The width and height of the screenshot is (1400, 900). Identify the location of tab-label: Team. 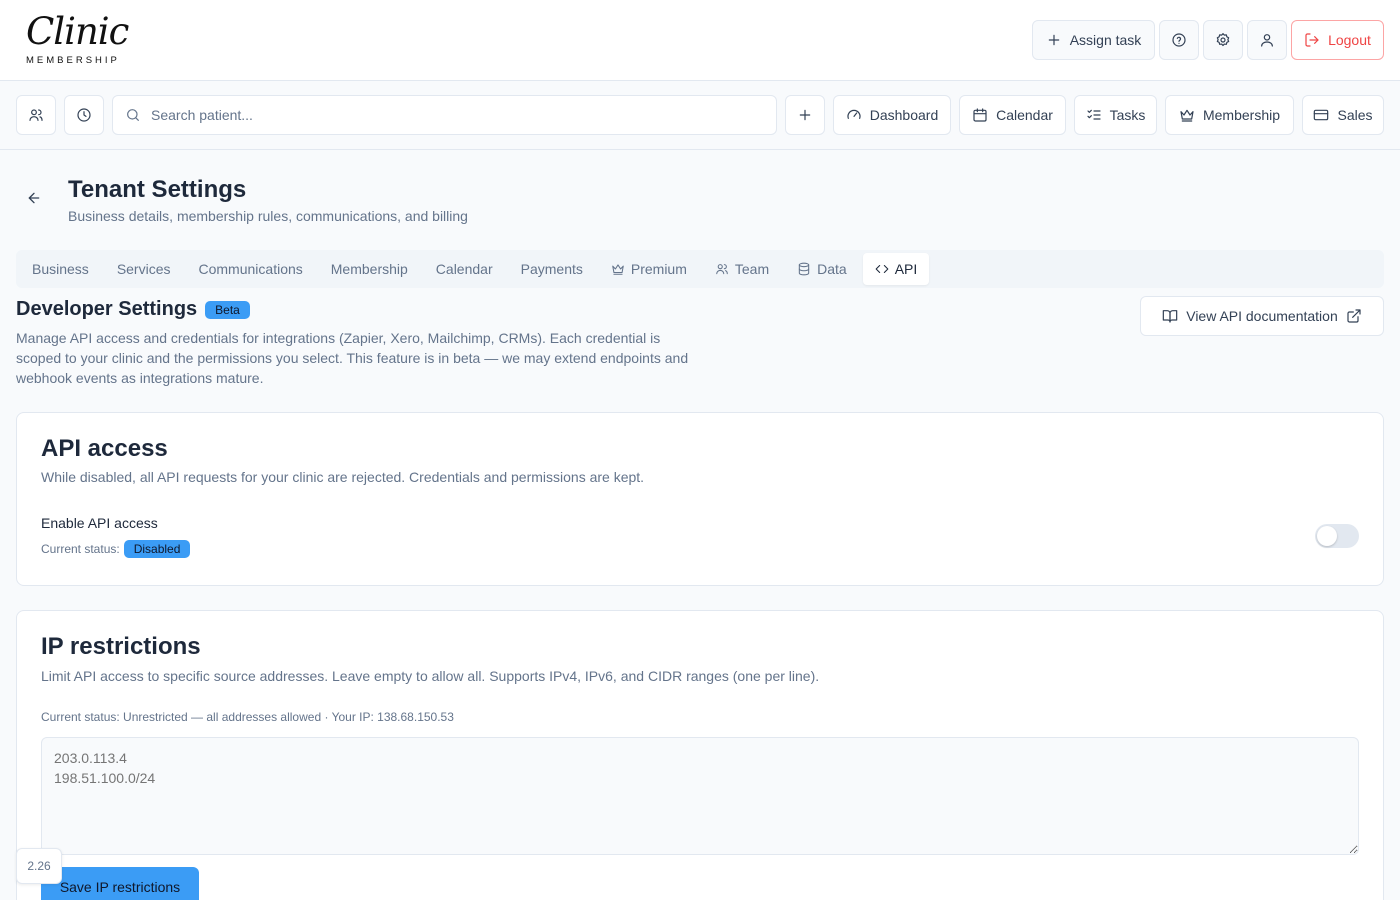
(752, 269).